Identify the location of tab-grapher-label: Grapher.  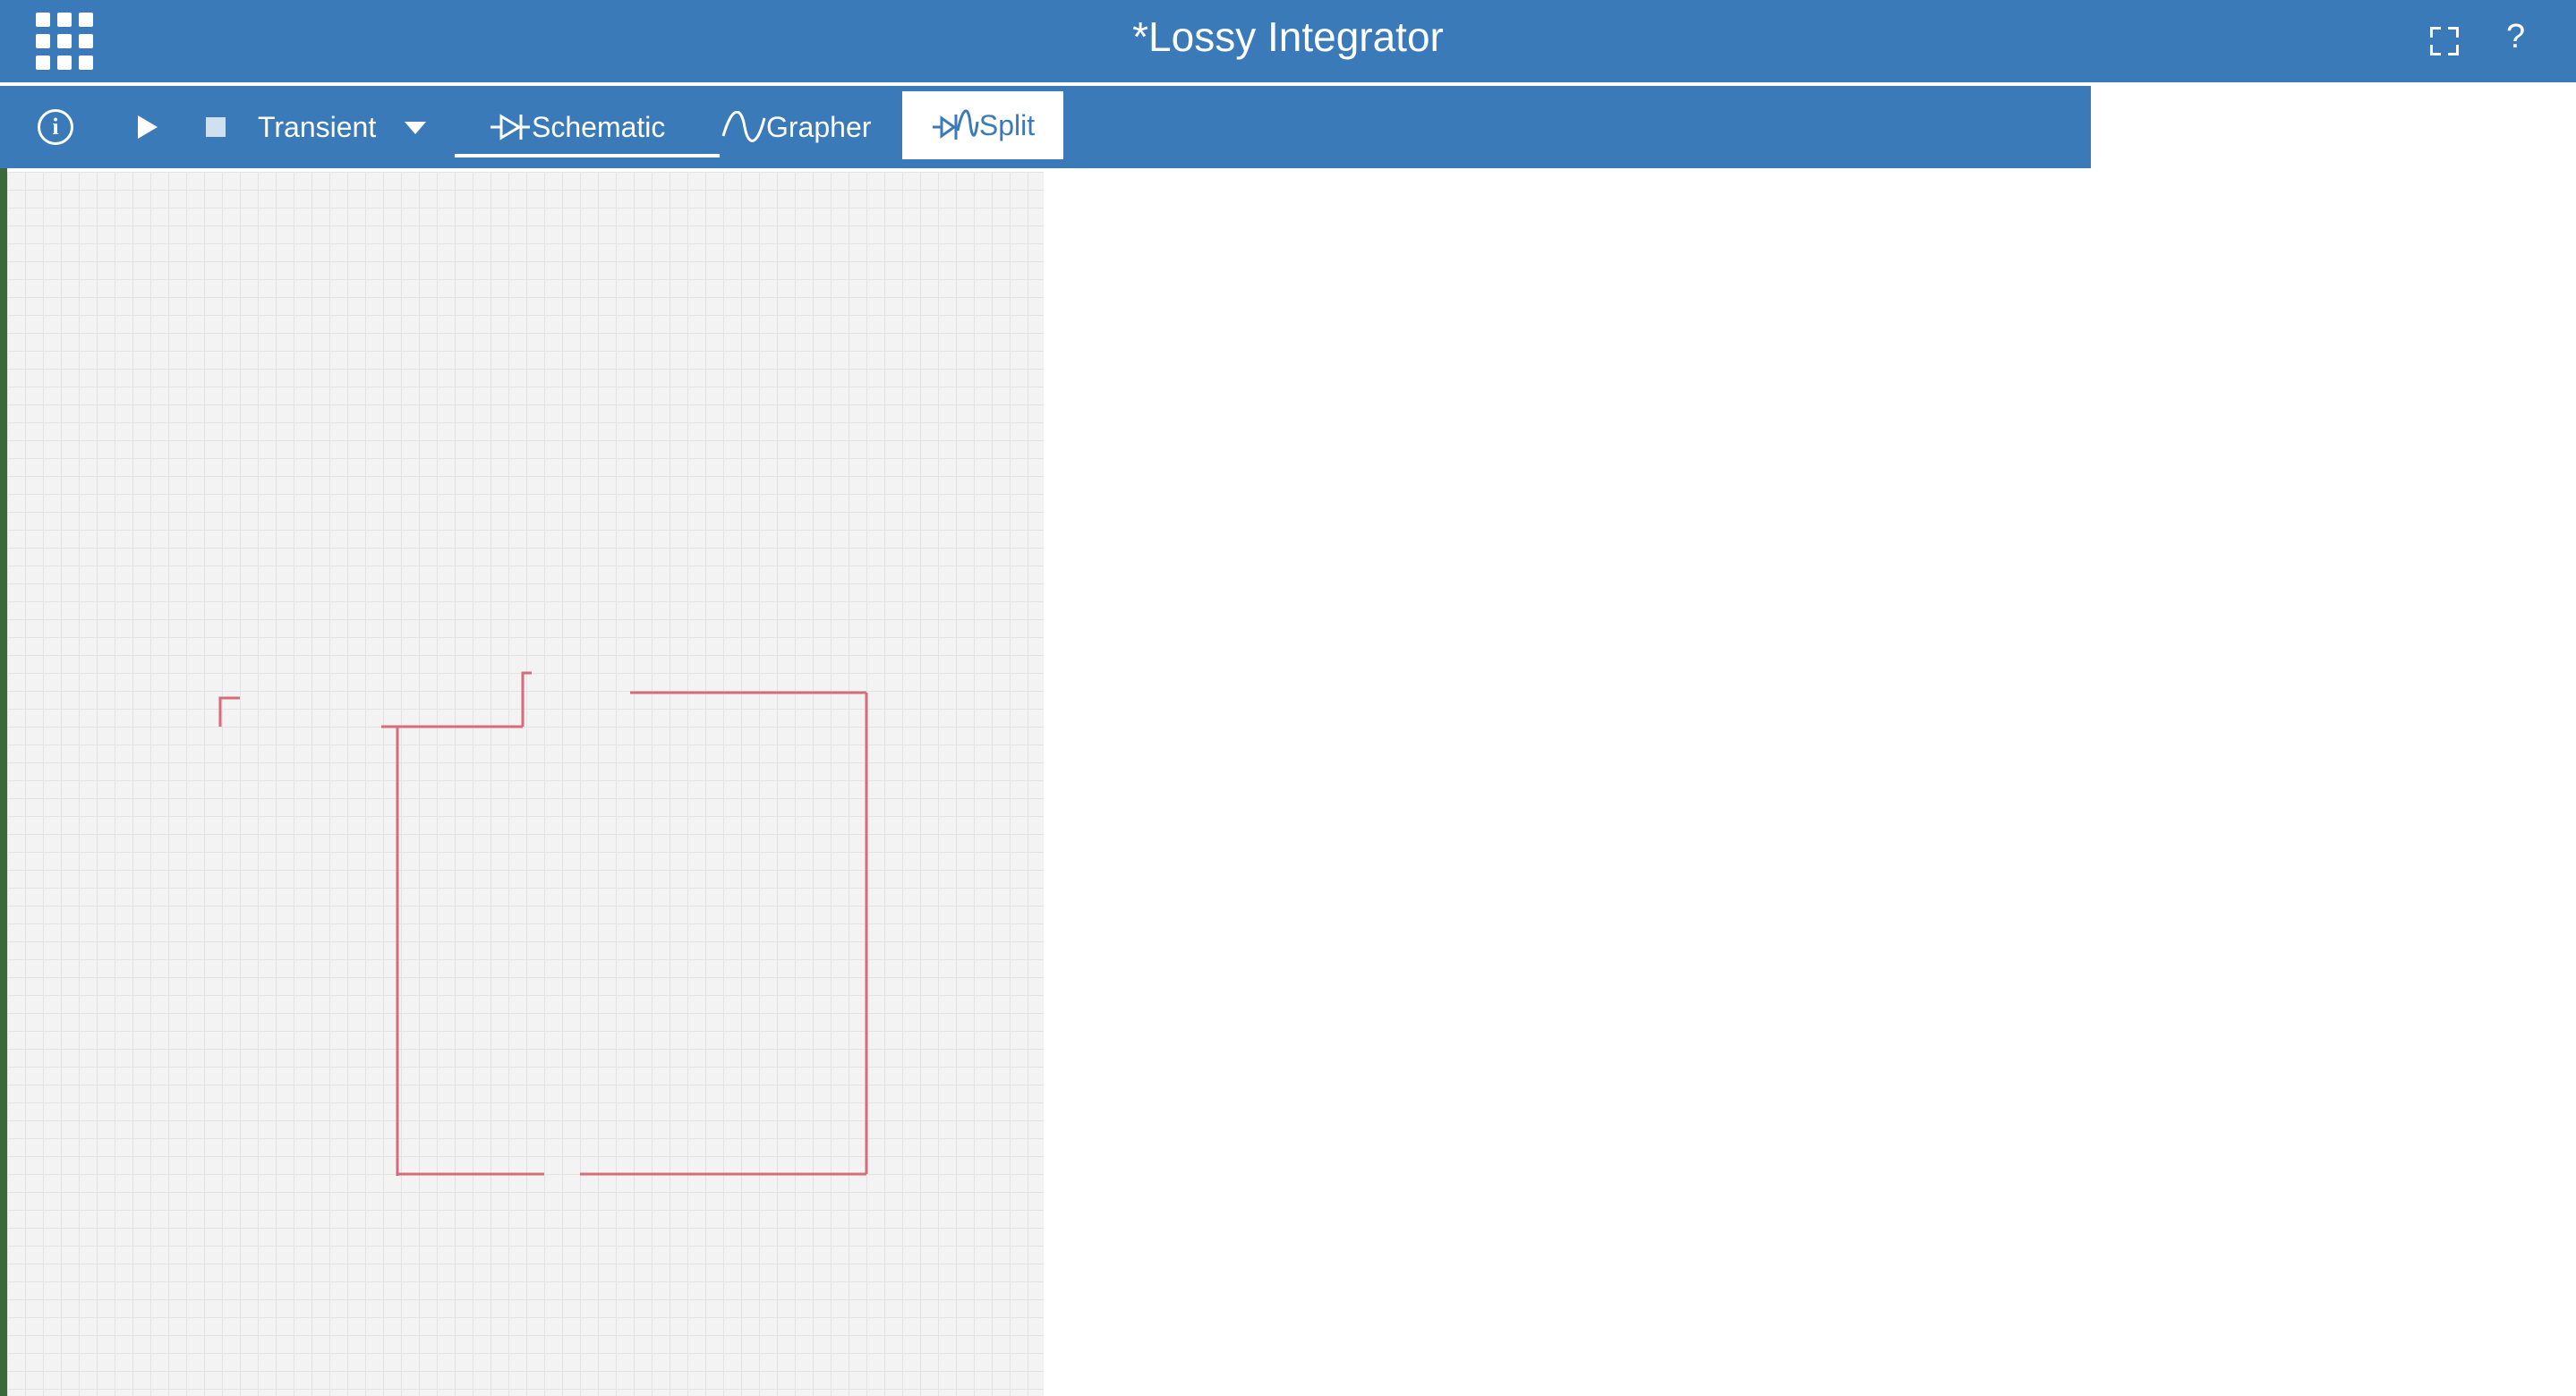
(819, 126).